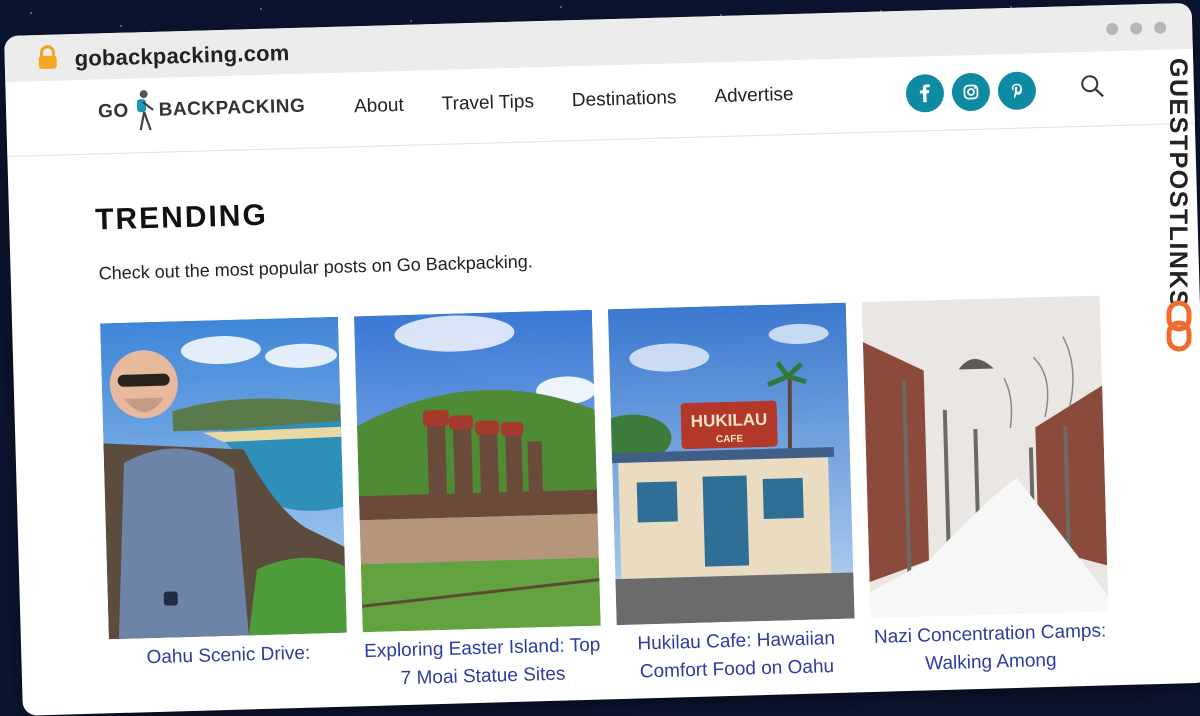  I want to click on instagram-icon, so click(971, 92).